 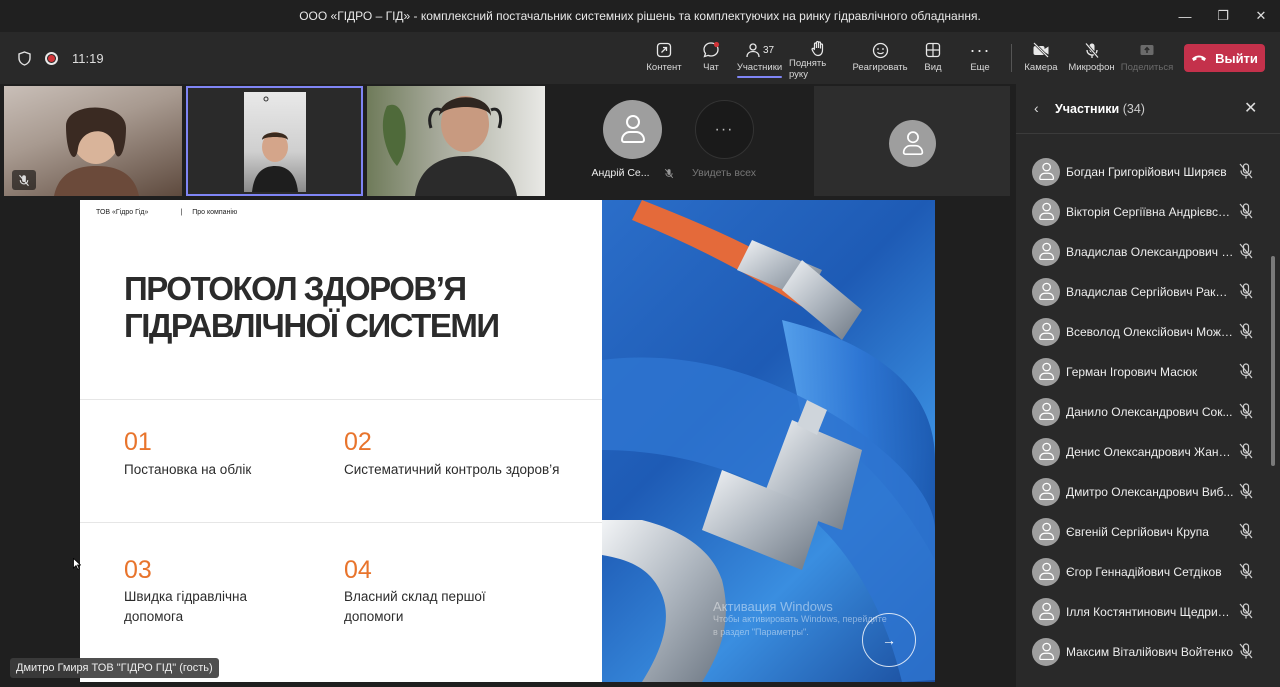 I want to click on participant-name: Вікторія Сергіївна Андрієвська, so click(x=1150, y=212).